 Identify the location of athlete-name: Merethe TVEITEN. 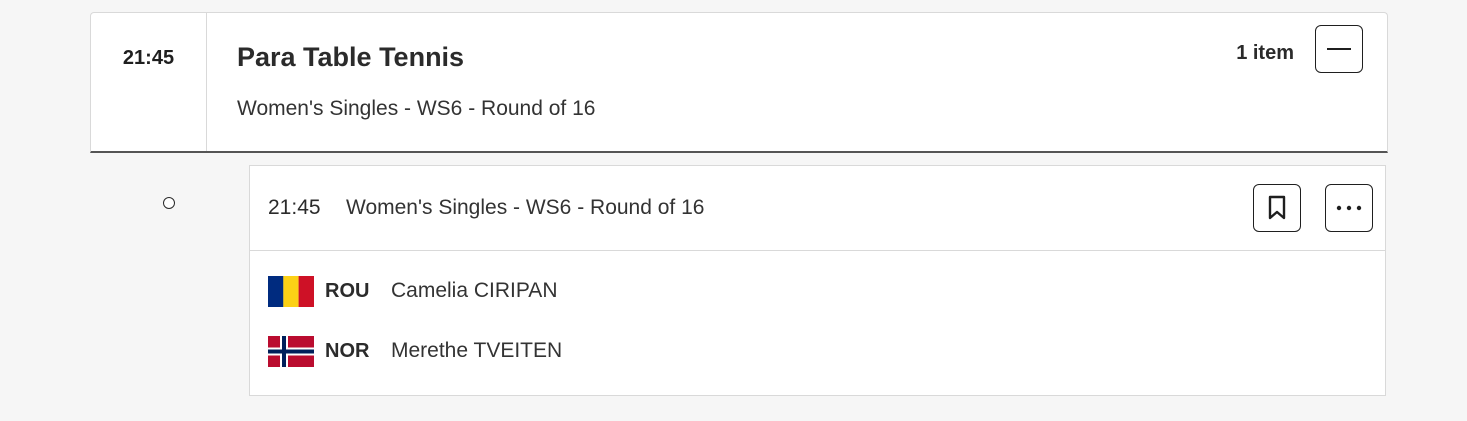
(476, 351).